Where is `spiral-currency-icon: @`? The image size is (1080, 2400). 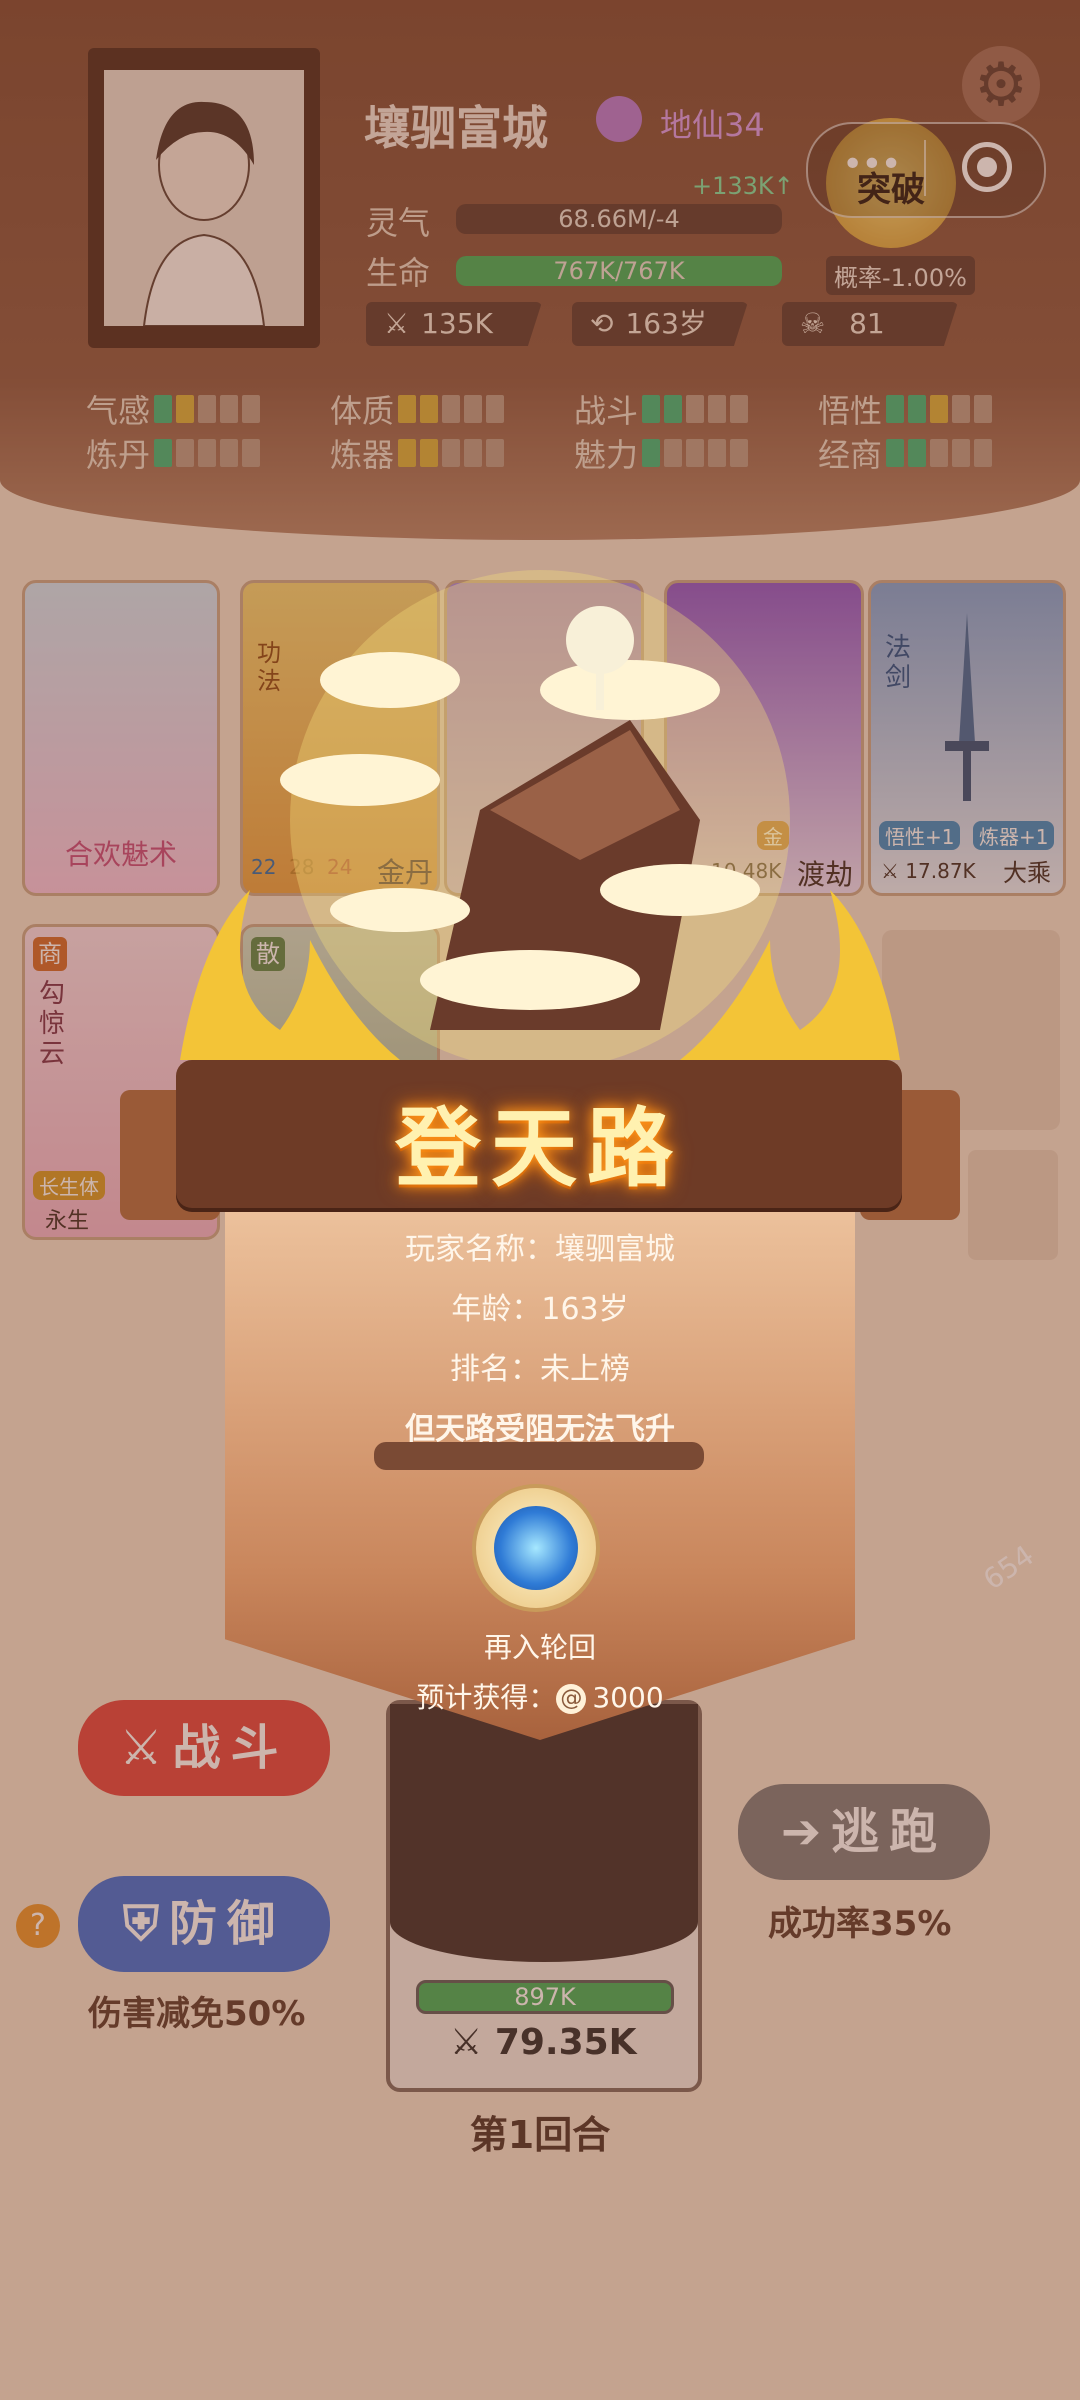 spiral-currency-icon: @ is located at coordinates (571, 1699).